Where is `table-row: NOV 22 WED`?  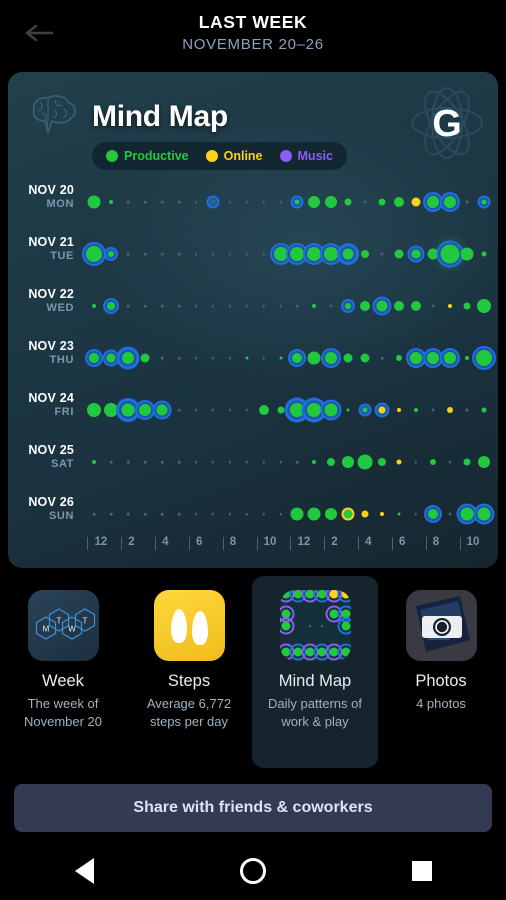 table-row: NOV 22 WED is located at coordinates (253, 306).